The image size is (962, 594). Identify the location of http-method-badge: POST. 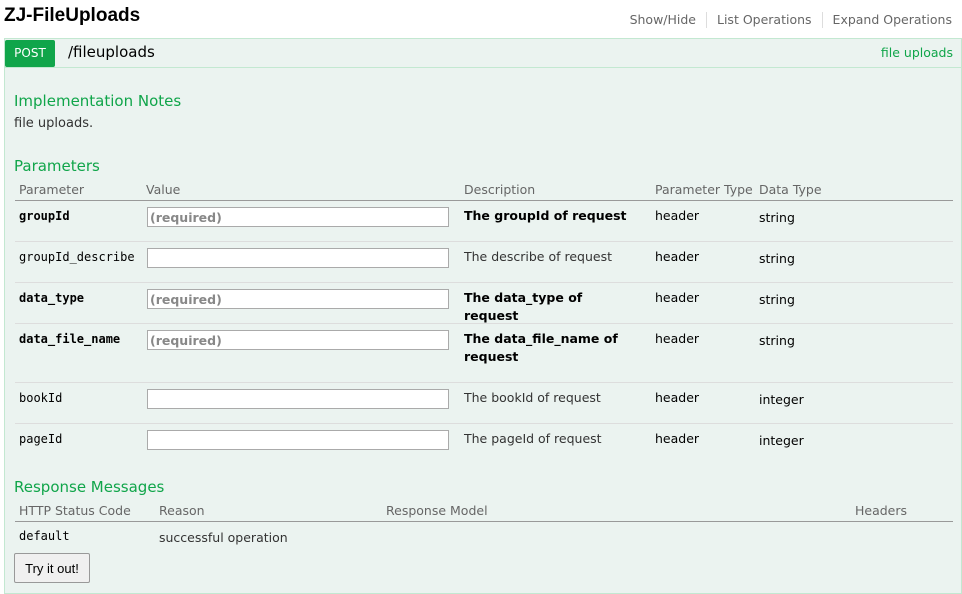
(30, 53).